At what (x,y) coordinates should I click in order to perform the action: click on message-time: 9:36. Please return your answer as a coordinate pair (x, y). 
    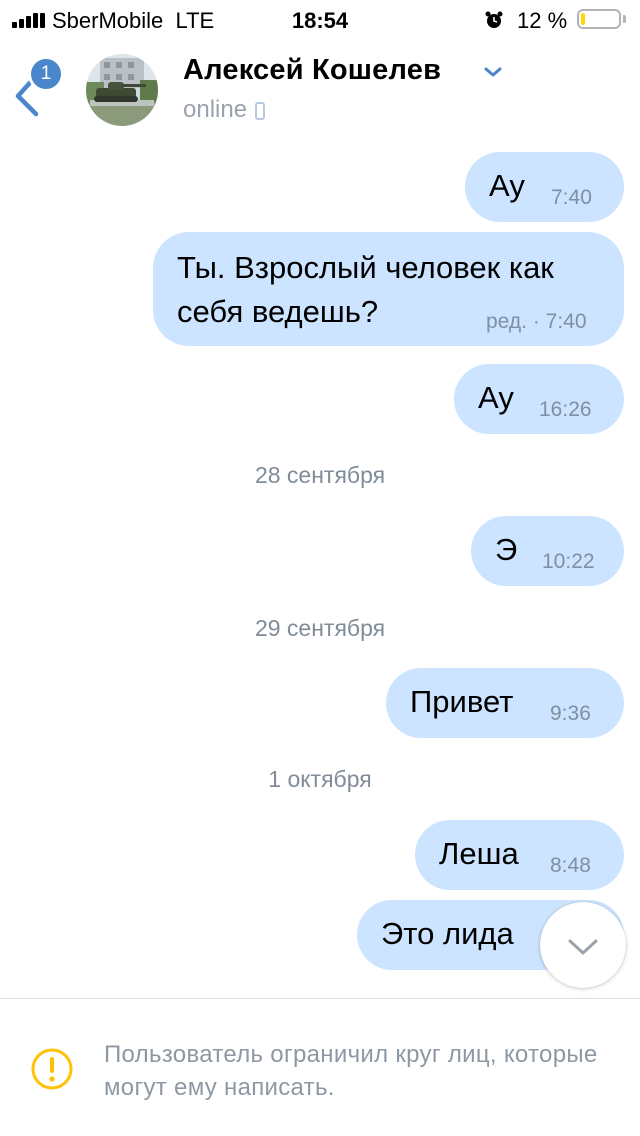
    Looking at the image, I should click on (570, 713).